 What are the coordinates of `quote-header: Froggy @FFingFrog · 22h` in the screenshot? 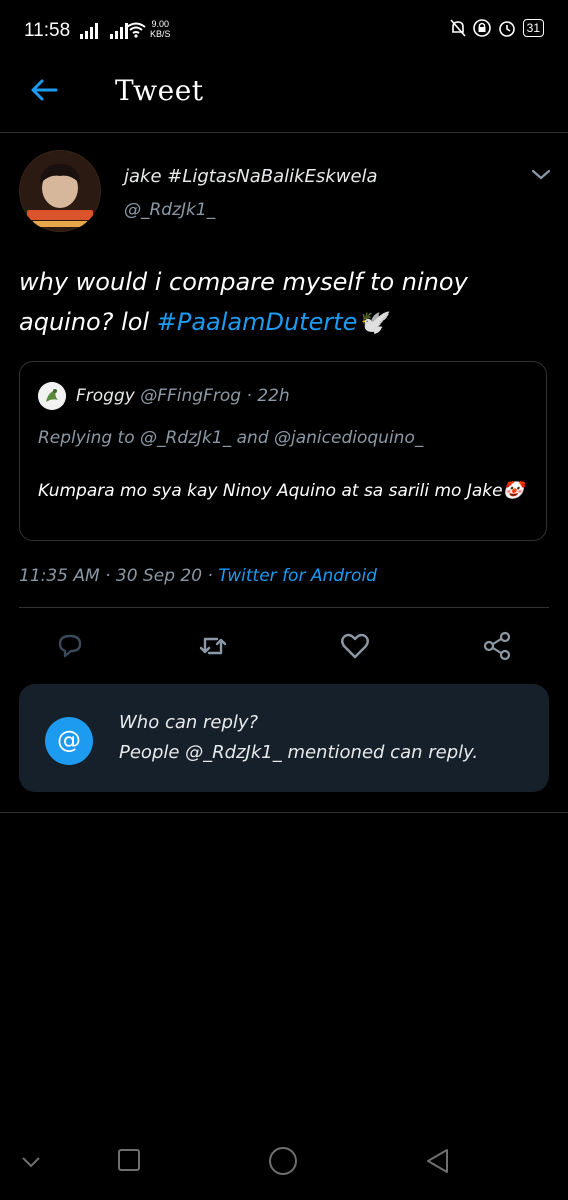 It's located at (183, 396).